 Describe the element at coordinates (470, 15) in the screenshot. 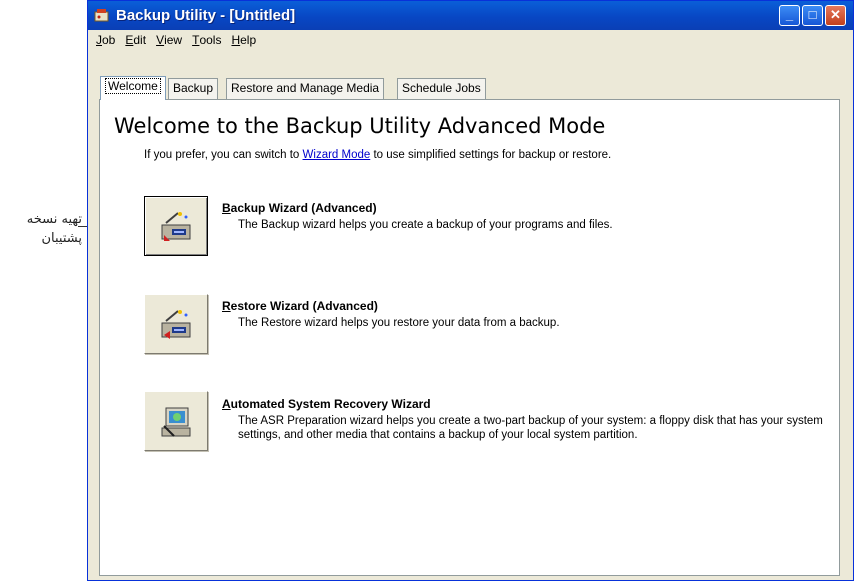

I see `title-bar: Backup Utility - [Untitled] _ □ ✕` at that location.